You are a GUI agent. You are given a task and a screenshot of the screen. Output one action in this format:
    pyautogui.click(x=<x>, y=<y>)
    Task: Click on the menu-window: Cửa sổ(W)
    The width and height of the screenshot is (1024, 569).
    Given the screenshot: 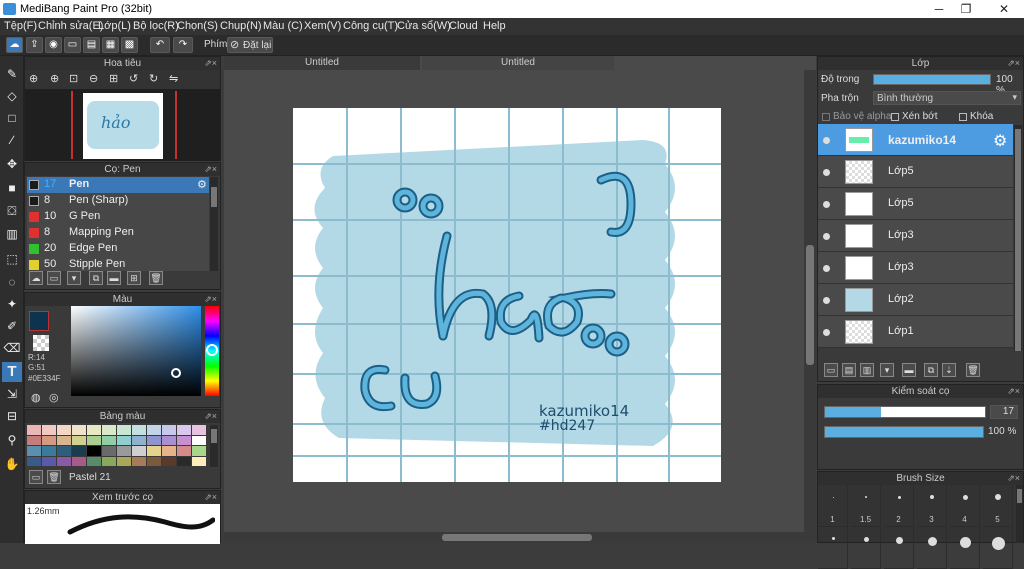 What is the action you would take?
    pyautogui.click(x=424, y=26)
    